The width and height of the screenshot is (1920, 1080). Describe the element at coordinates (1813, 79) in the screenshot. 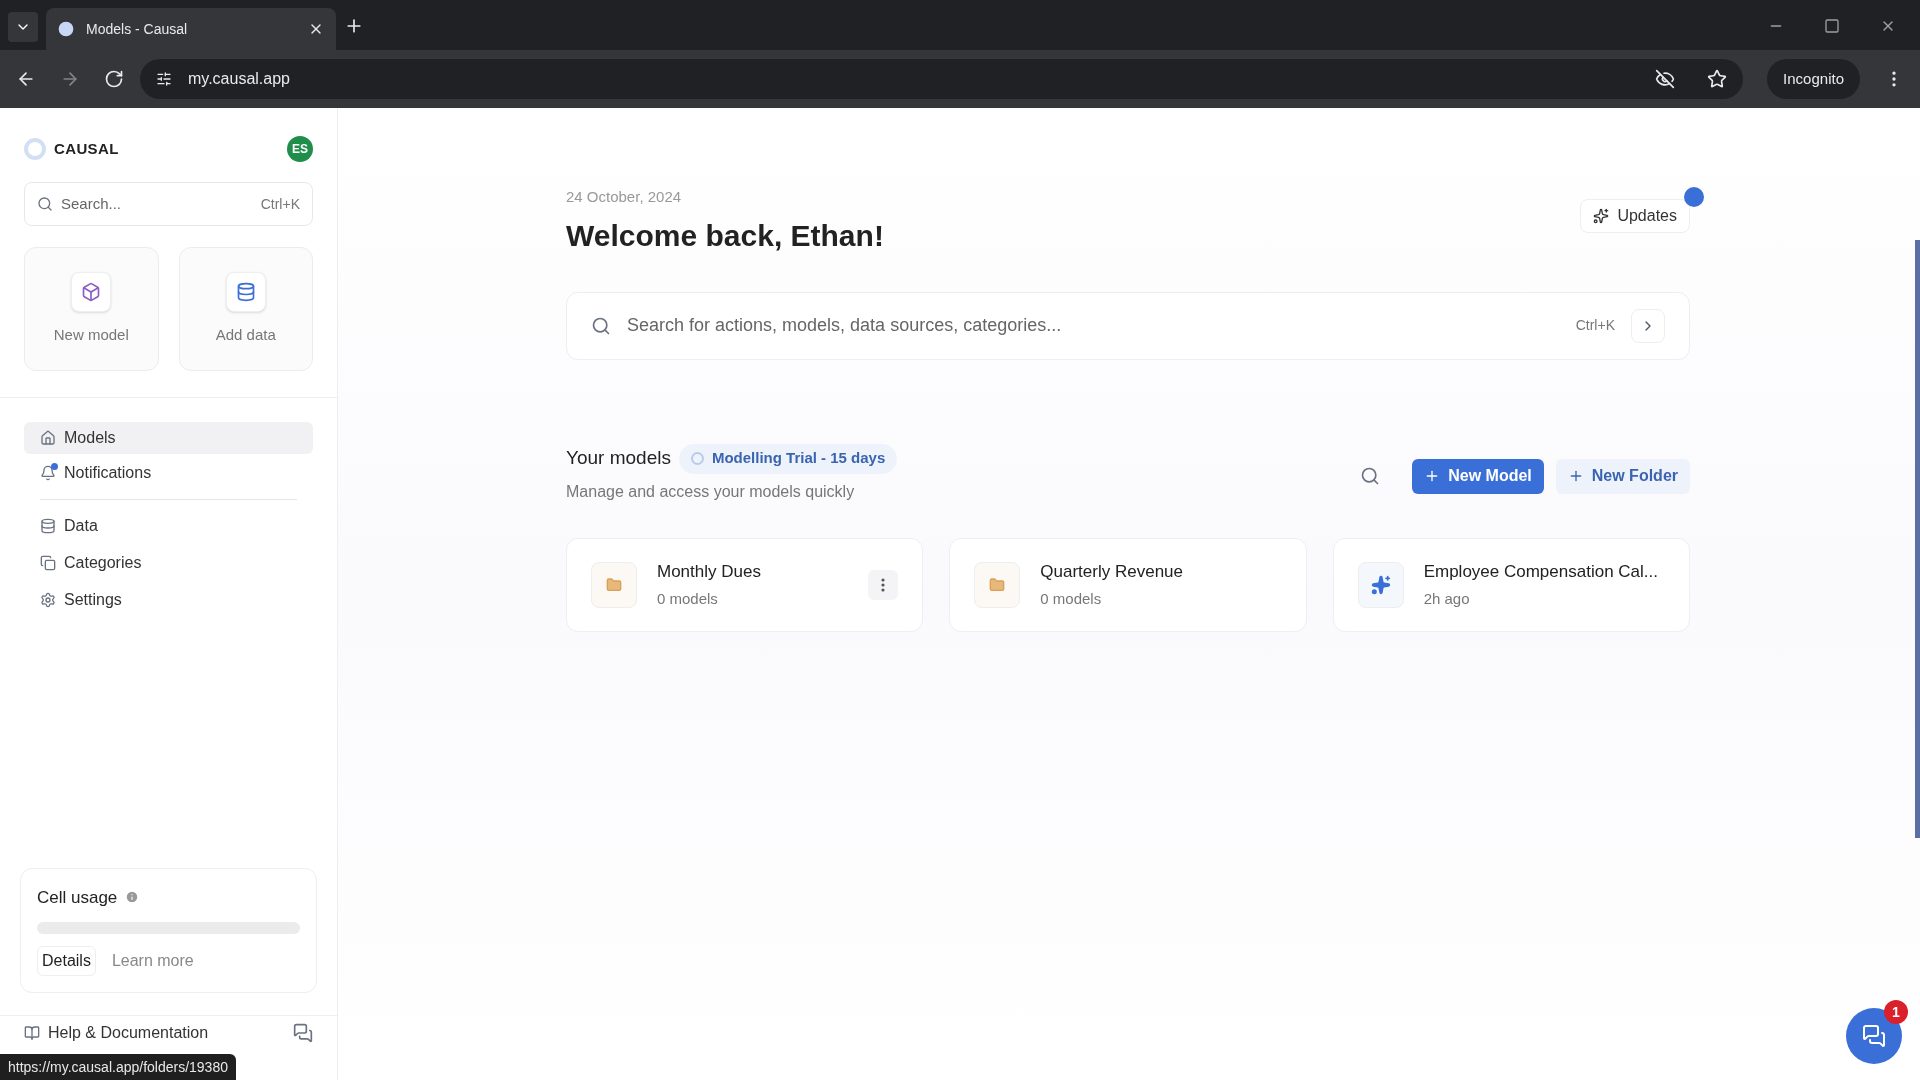

I see `incognito-badge: Incognito` at that location.